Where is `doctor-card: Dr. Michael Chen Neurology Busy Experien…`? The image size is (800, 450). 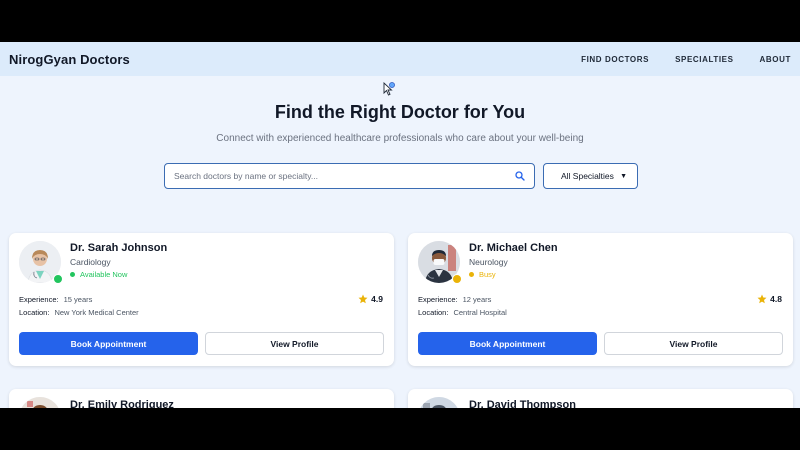
doctor-card: Dr. Michael Chen Neurology Busy Experien… is located at coordinates (600, 299).